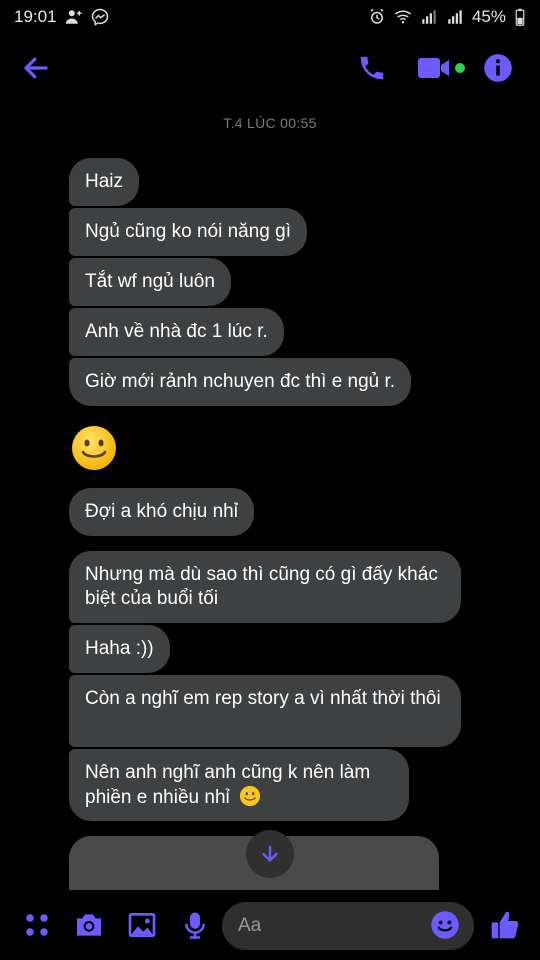  I want to click on message-text: Anh về nhà đc 1 lúc r., so click(176, 331).